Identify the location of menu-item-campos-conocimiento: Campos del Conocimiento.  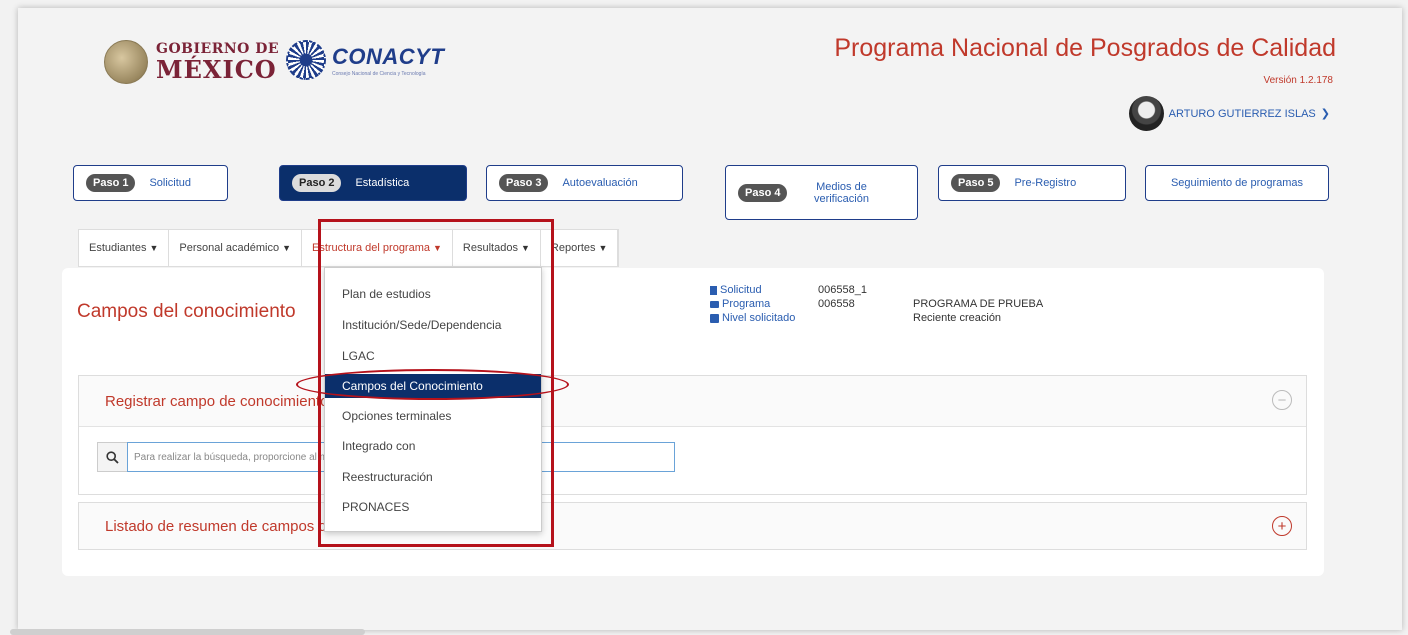
(433, 386).